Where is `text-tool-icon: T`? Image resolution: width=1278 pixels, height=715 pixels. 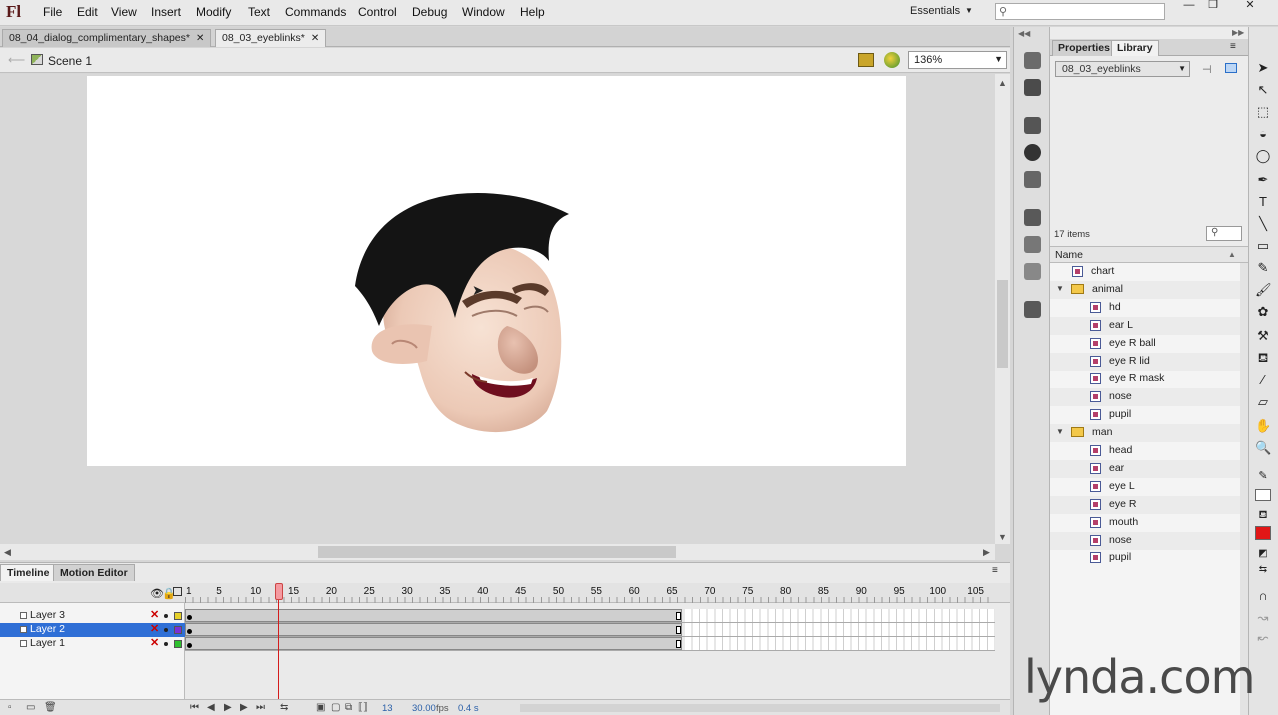 text-tool-icon: T is located at coordinates (1263, 202).